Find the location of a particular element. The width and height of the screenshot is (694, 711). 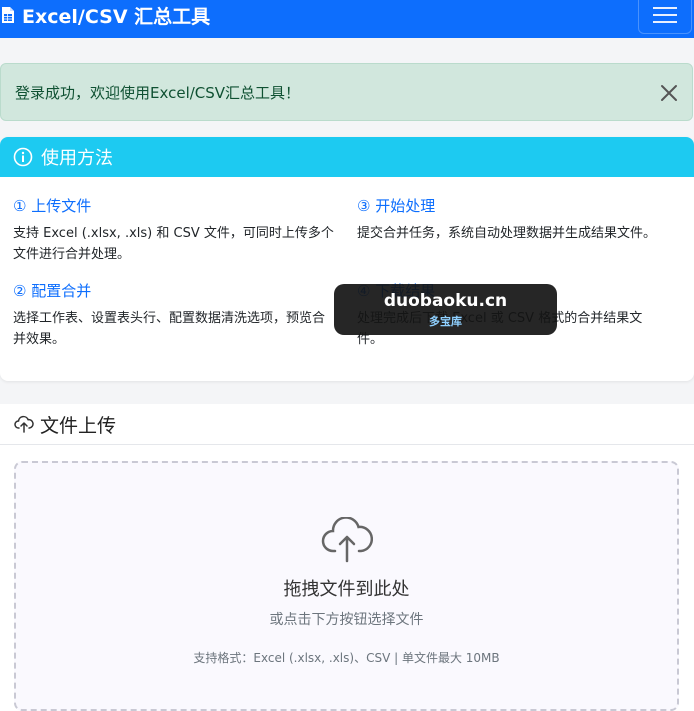

step-description: 选择工作表、设置表头行、配置数据清洗选项，预览合并效果。 is located at coordinates (169, 329).